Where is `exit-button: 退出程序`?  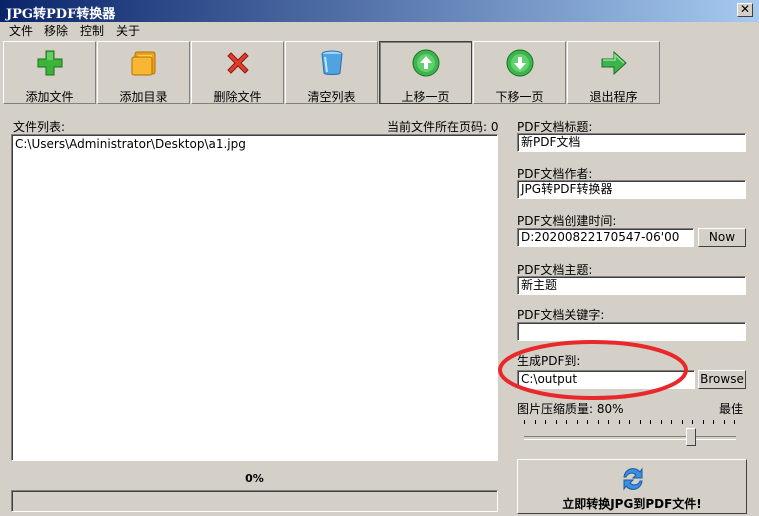
exit-button: 退出程序 is located at coordinates (613, 72).